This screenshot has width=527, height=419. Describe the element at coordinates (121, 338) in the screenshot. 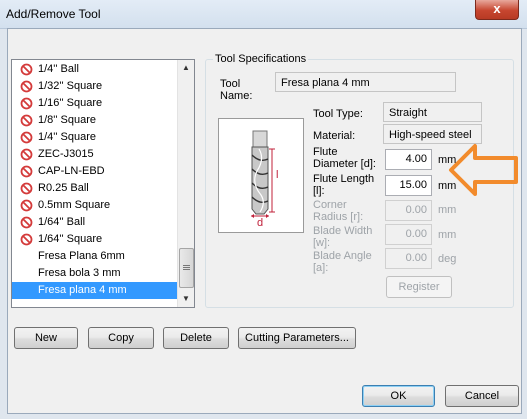

I see `copy-button: Copy` at that location.